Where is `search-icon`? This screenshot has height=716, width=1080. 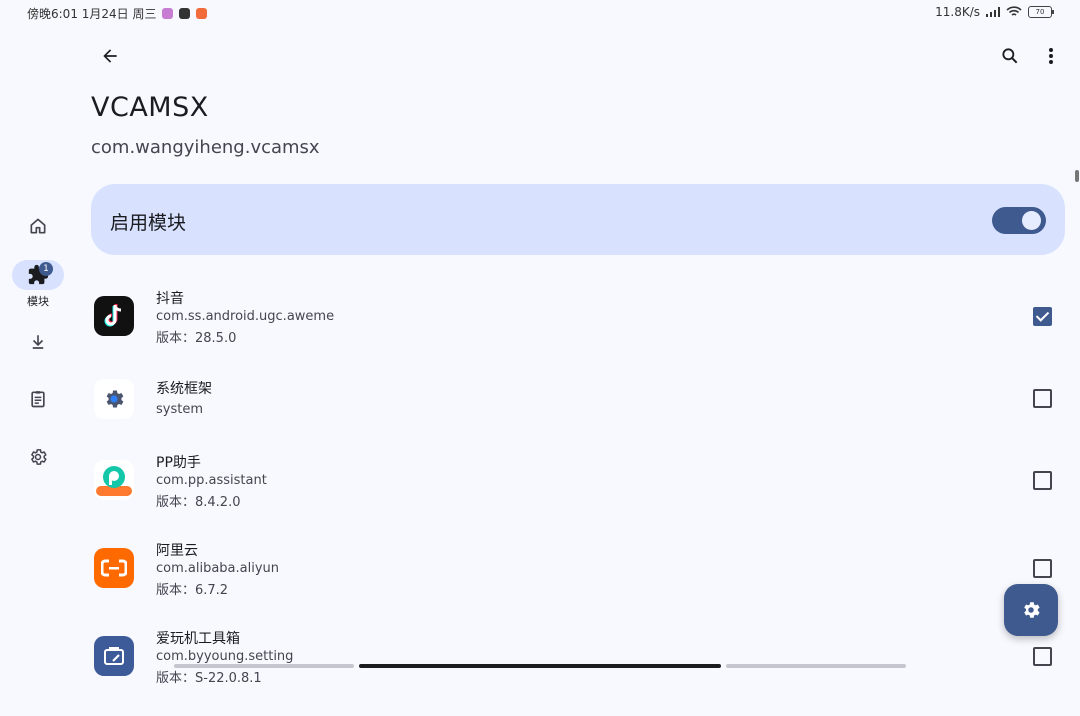 search-icon is located at coordinates (1010, 56).